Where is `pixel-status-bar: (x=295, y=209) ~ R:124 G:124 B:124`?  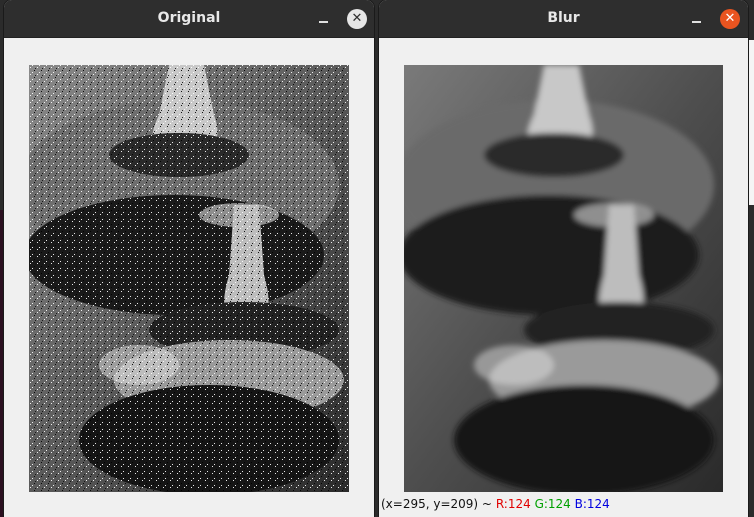 pixel-status-bar: (x=295, y=209) ~ R:124 G:124 B:124 is located at coordinates (495, 504).